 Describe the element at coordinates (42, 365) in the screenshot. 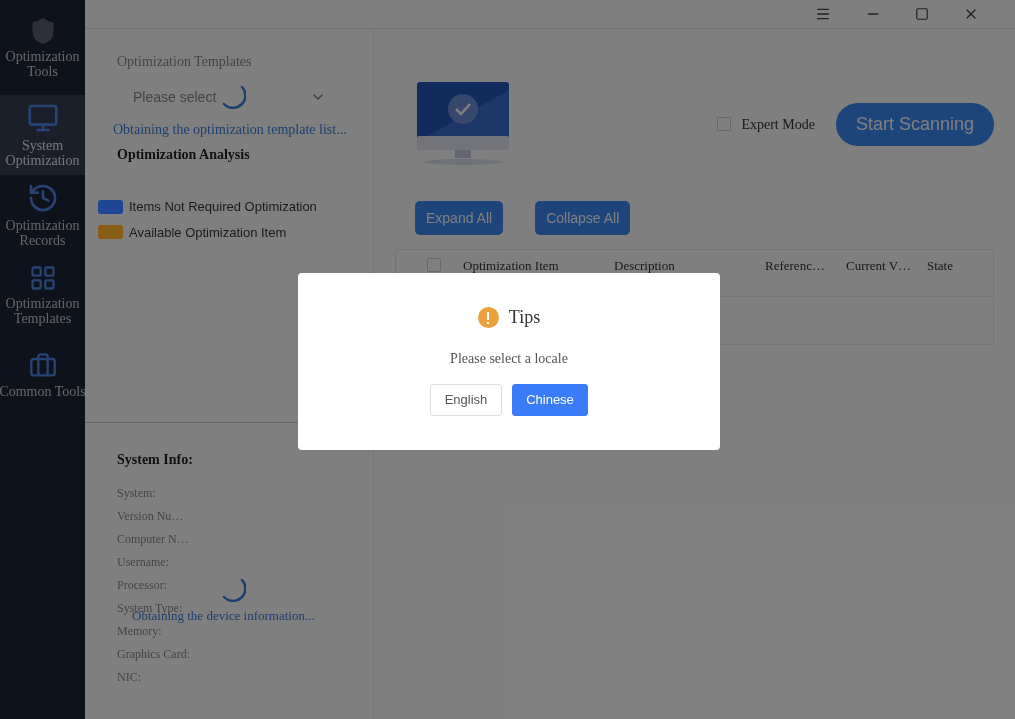

I see `toolbox-icon` at that location.